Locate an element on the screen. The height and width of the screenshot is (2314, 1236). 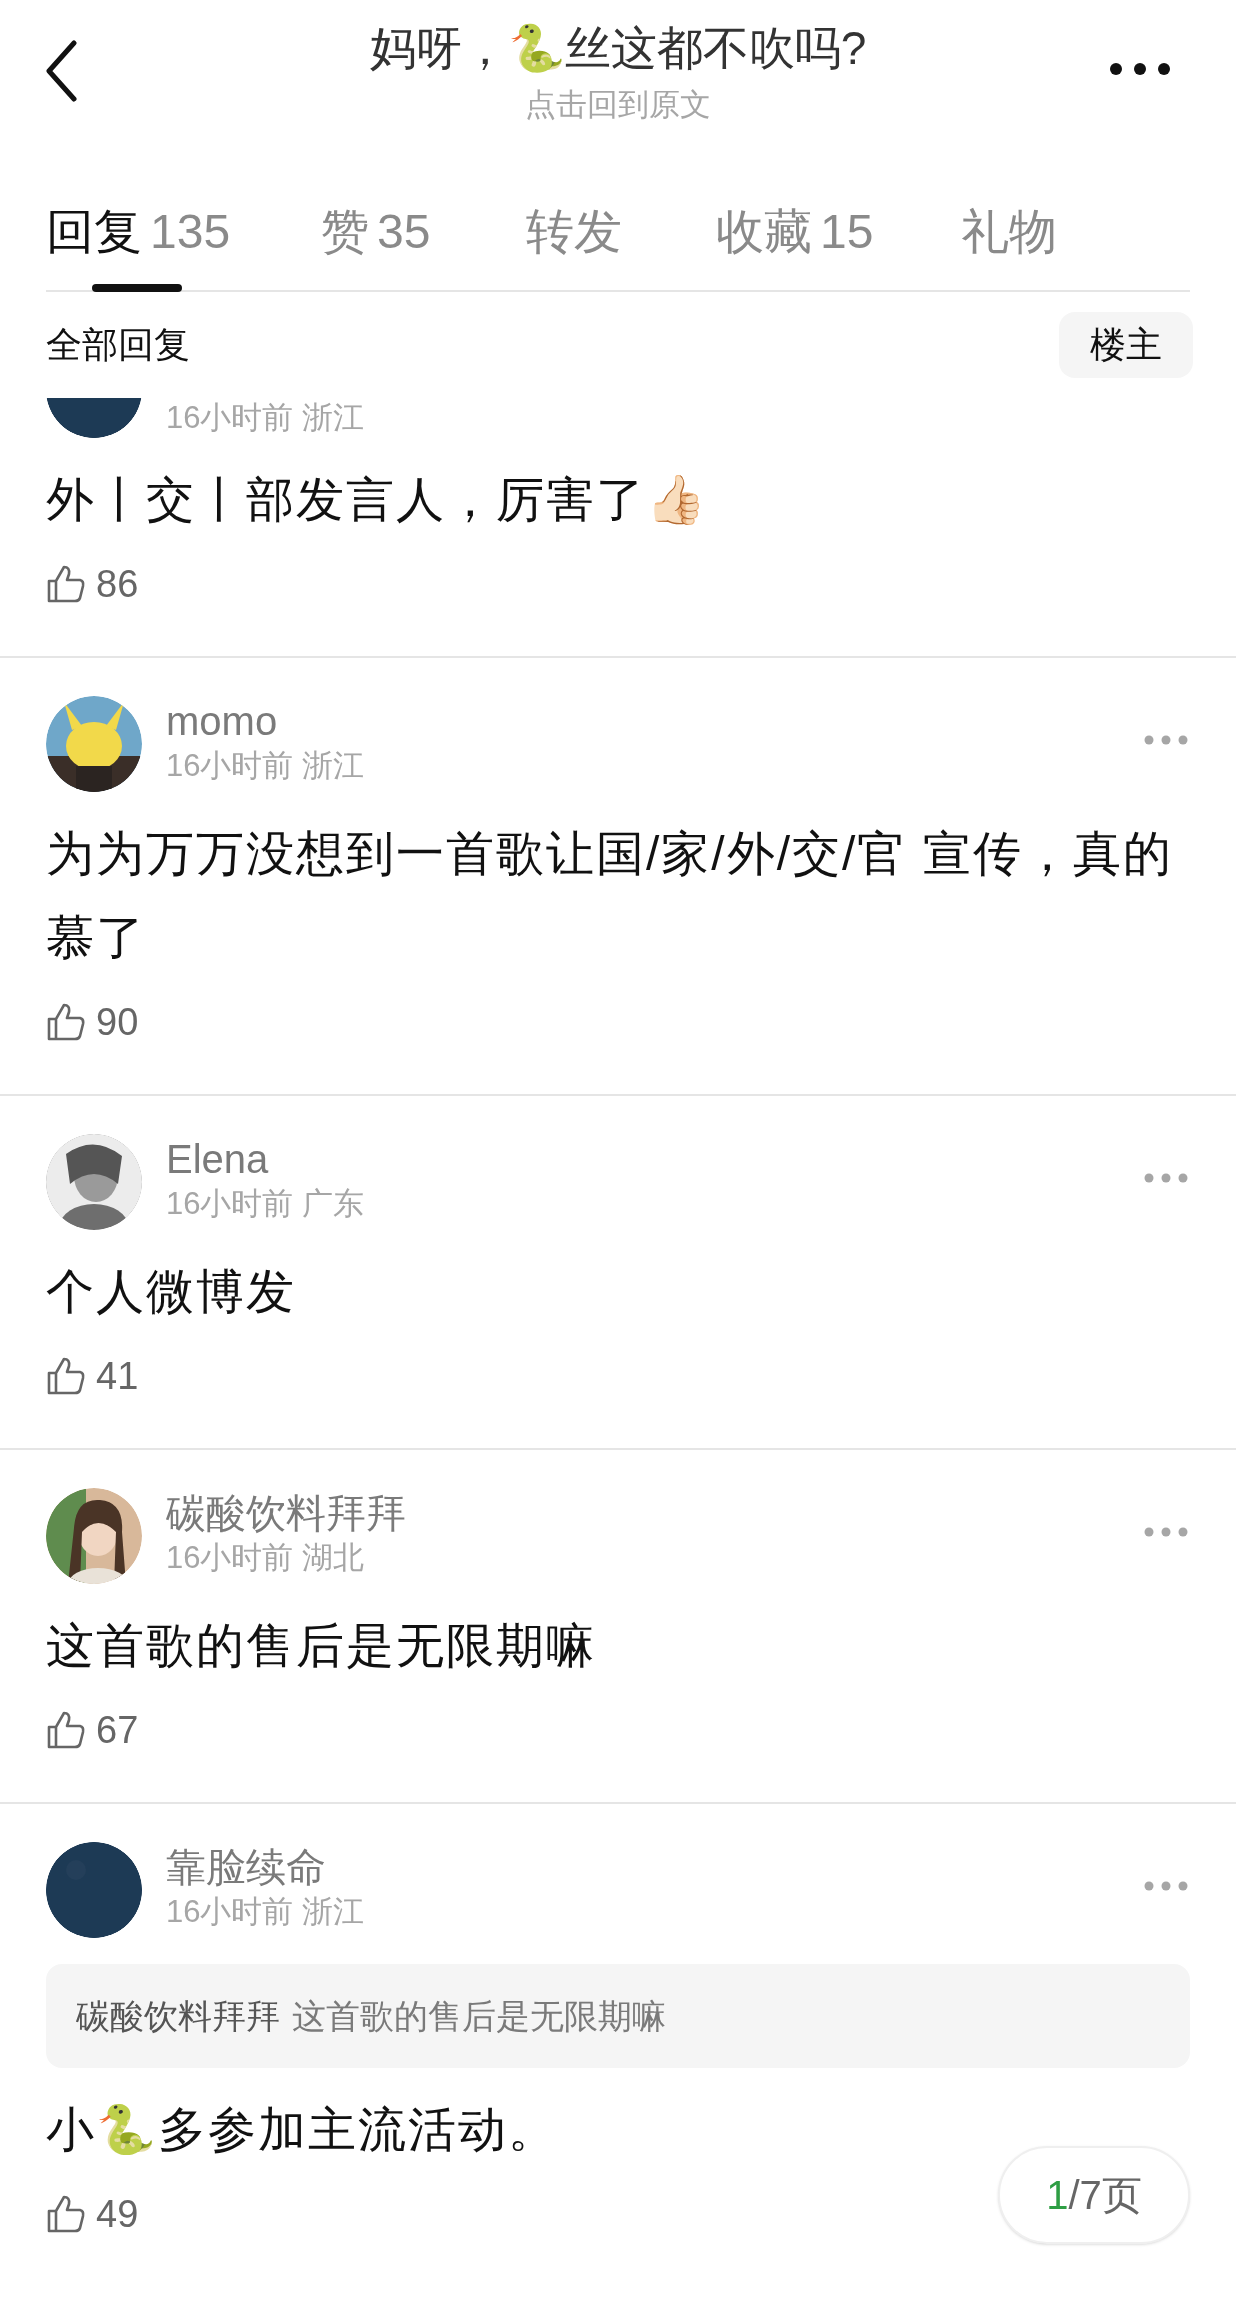
like-count: 90 is located at coordinates (117, 1022).